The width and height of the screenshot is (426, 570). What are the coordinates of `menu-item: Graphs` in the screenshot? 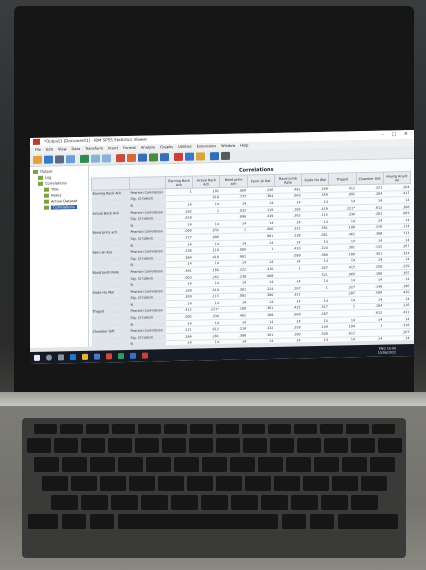 It's located at (166, 147).